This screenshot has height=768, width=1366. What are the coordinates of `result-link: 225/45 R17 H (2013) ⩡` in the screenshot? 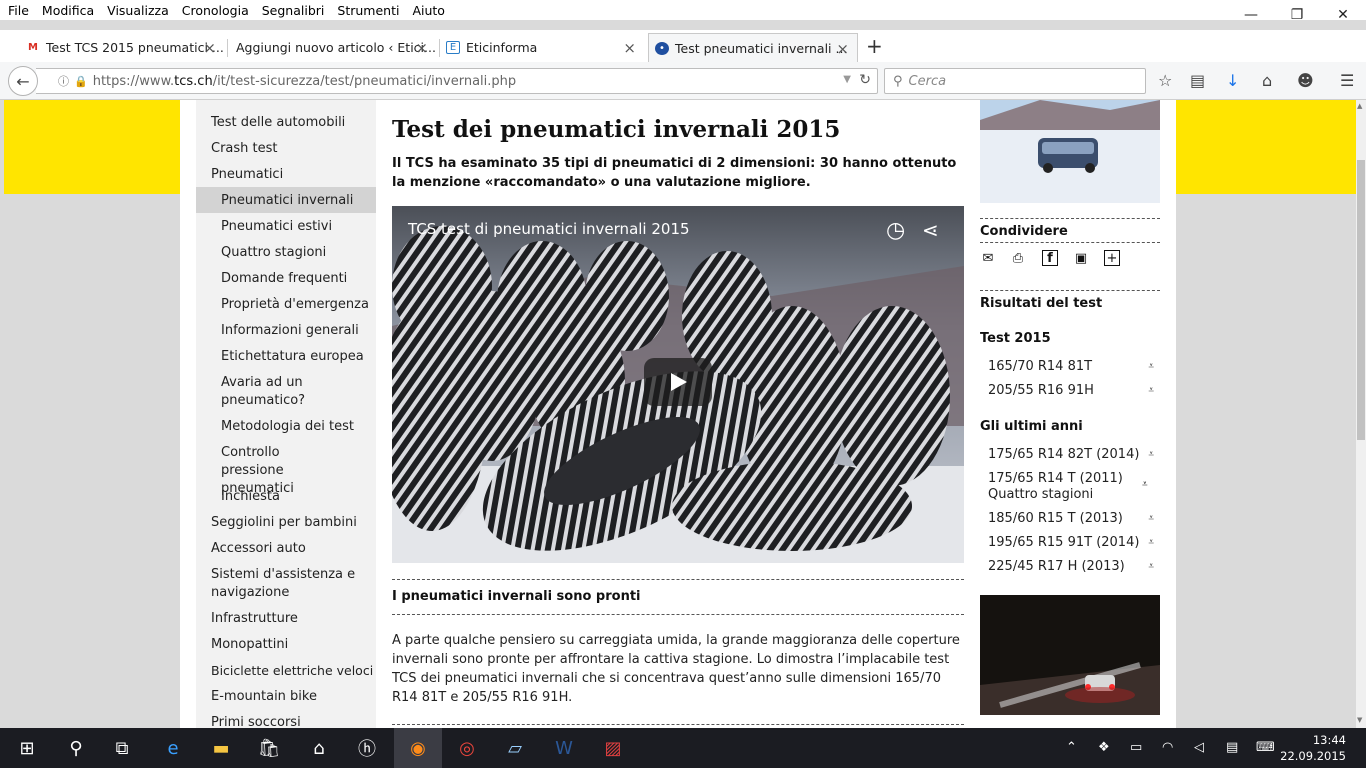 It's located at (1074, 567).